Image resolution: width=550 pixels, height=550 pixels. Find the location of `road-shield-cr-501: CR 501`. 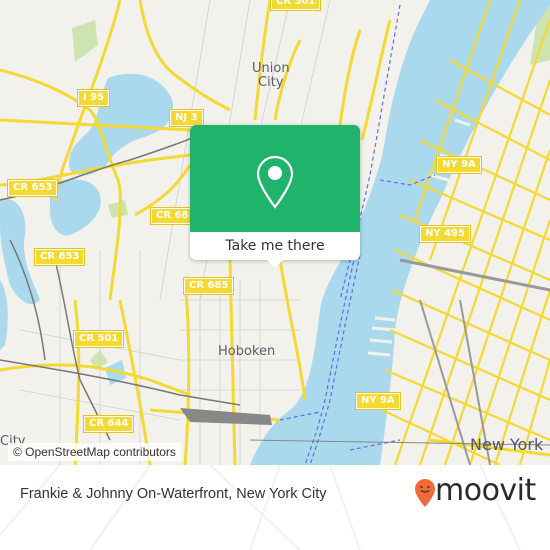

road-shield-cr-501: CR 501 is located at coordinates (98, 339).